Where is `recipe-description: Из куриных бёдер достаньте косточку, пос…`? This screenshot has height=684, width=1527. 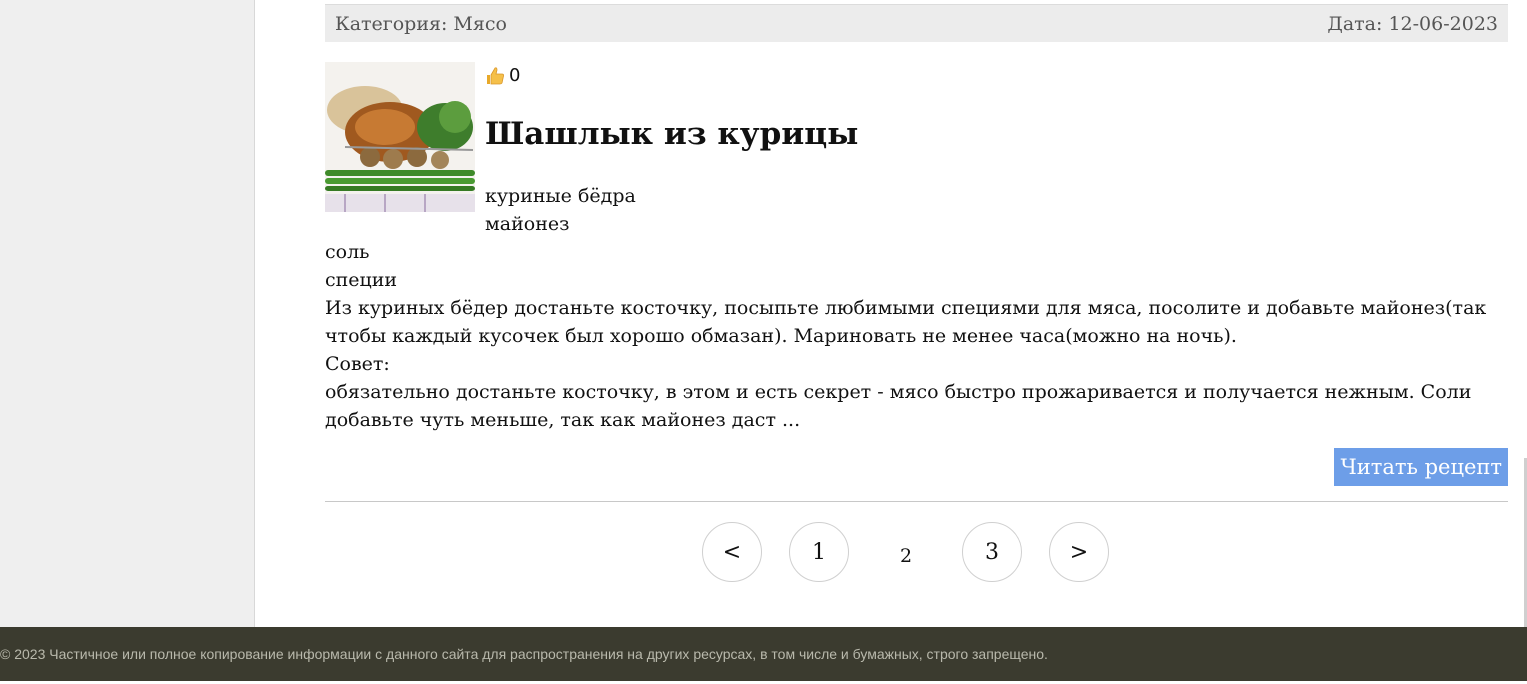
recipe-description: Из куриных бёдер достаньте косточку, пос… is located at coordinates (906, 322).